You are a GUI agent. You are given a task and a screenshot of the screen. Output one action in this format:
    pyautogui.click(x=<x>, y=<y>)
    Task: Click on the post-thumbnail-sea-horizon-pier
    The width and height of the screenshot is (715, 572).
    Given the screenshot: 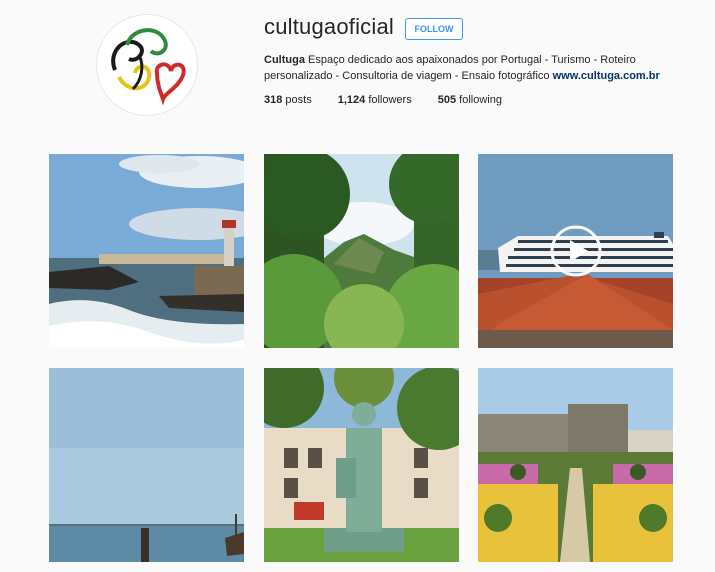 What is the action you would take?
    pyautogui.click(x=146, y=465)
    